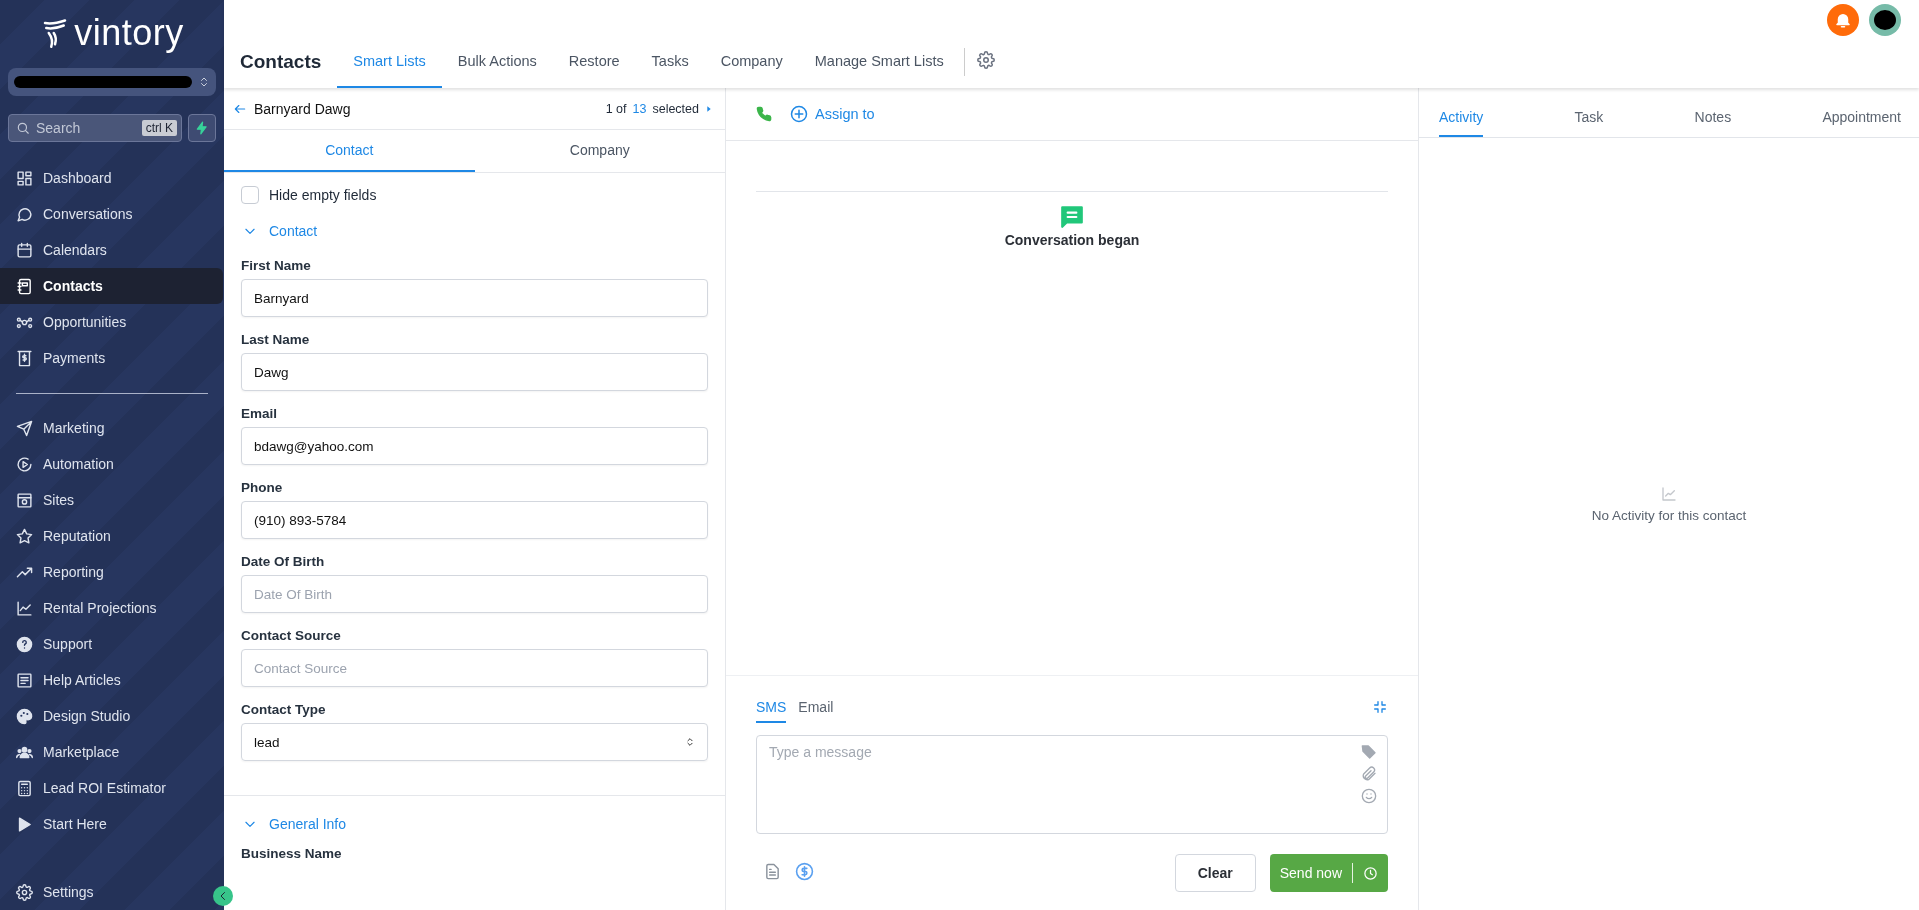 The image size is (1919, 910). What do you see at coordinates (1461, 121) in the screenshot?
I see `activity-tab: Activity` at bounding box center [1461, 121].